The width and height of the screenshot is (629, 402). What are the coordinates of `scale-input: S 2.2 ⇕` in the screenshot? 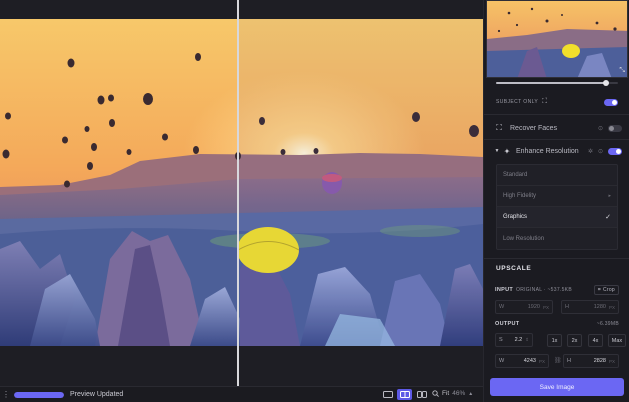 It's located at (514, 340).